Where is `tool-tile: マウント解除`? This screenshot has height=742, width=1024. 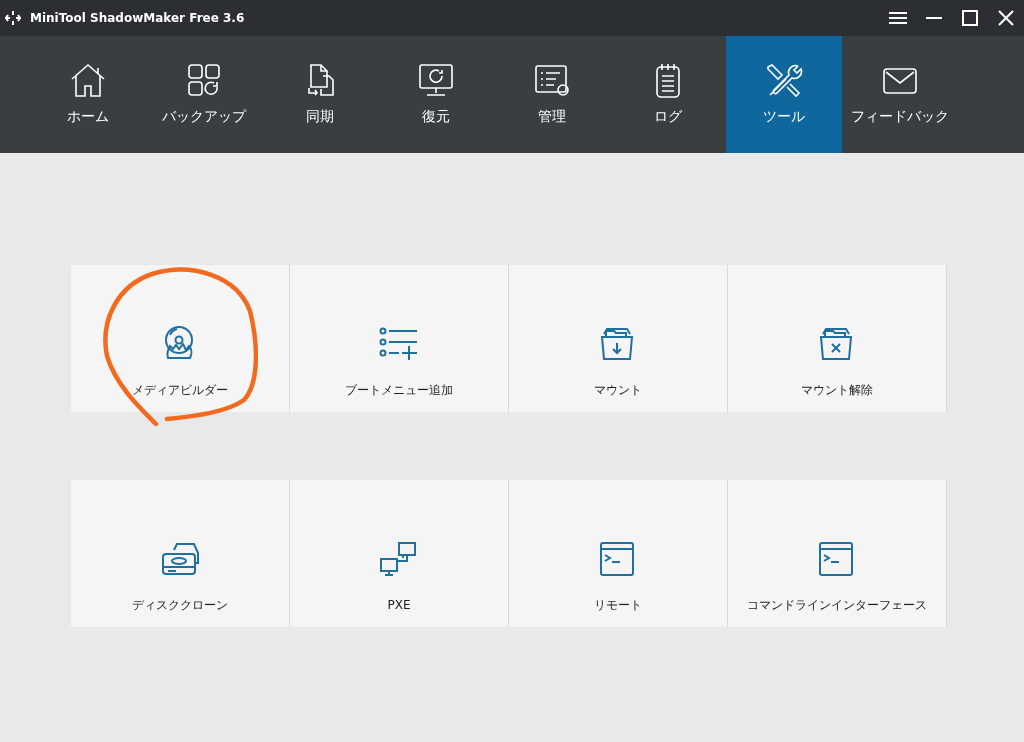
tool-tile: マウント解除 is located at coordinates (837, 338).